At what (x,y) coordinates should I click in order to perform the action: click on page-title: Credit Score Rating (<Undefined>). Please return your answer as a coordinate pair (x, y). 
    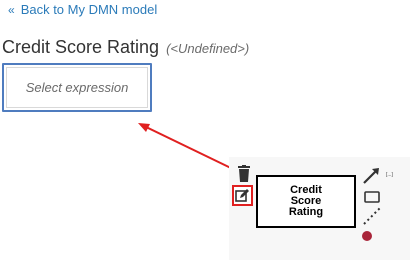
    Looking at the image, I should click on (125, 48).